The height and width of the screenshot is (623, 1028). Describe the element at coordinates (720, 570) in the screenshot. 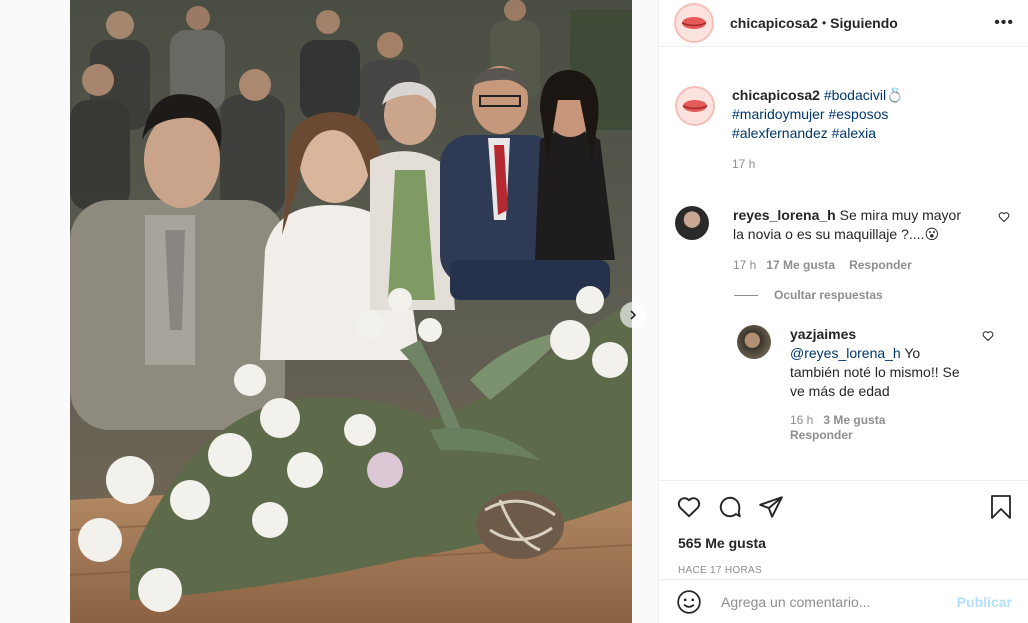

I see `posted-time: HACE 17 HORAS` at that location.